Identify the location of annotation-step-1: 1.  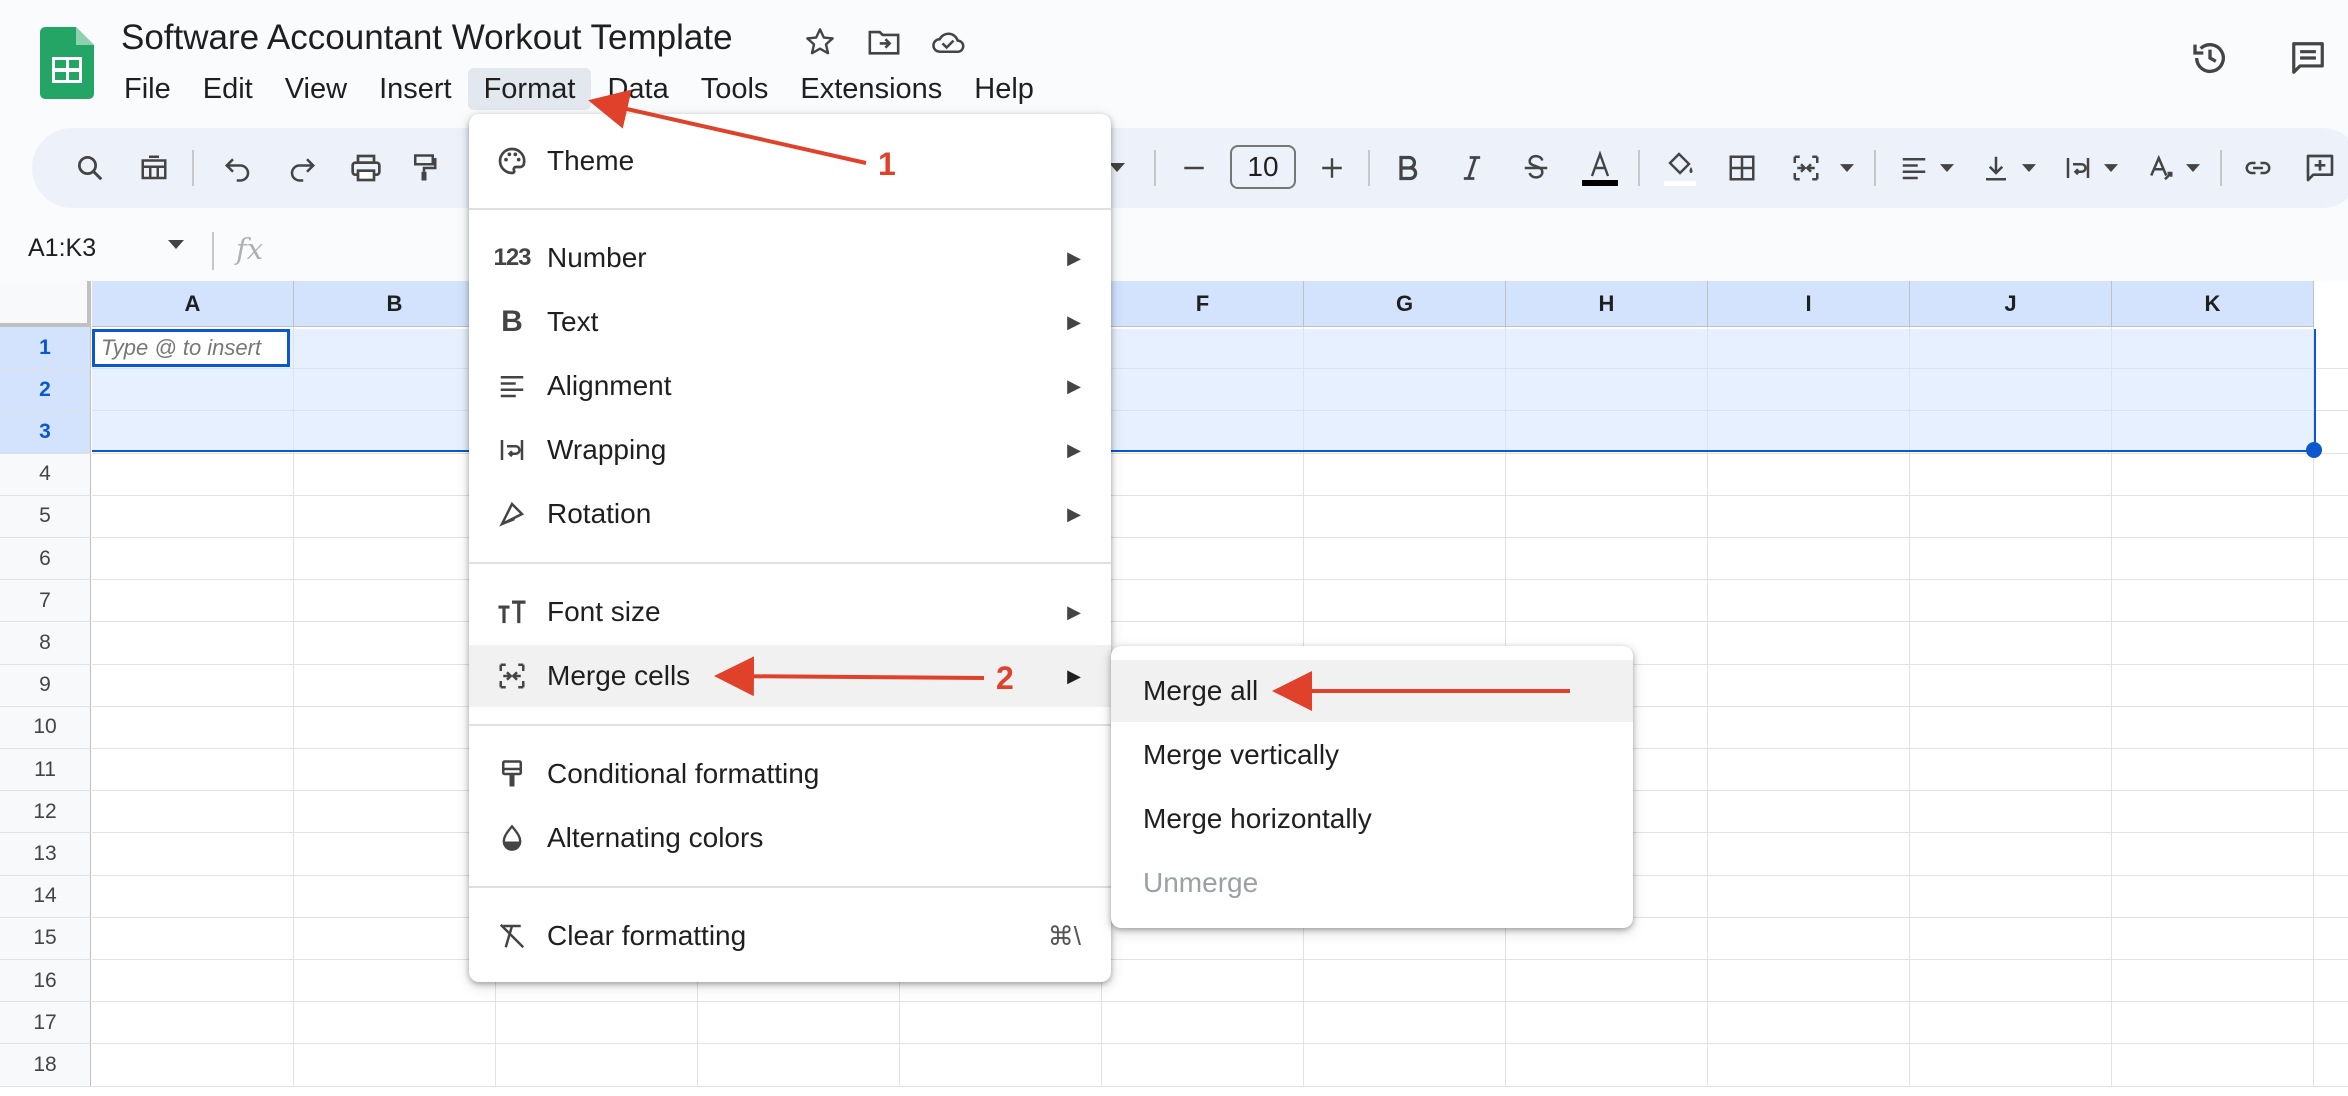
(887, 164).